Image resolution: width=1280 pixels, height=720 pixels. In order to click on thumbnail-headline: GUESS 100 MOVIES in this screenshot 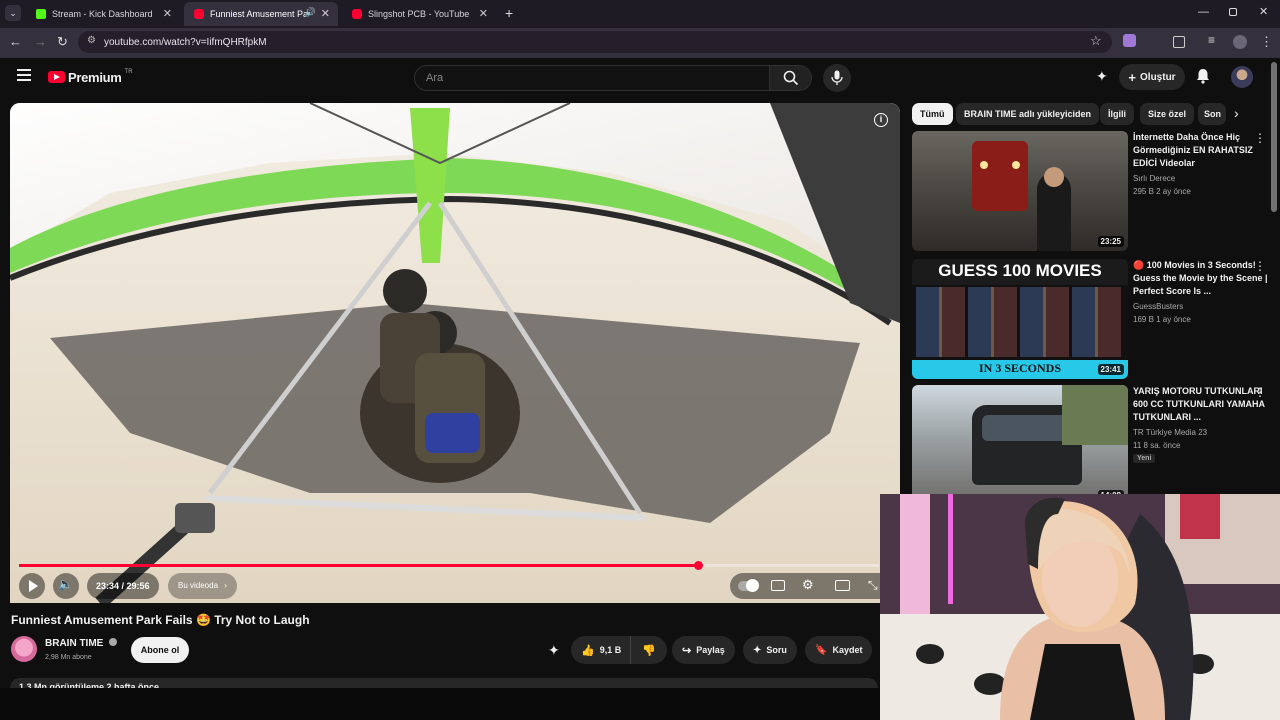, I will do `click(1020, 270)`.